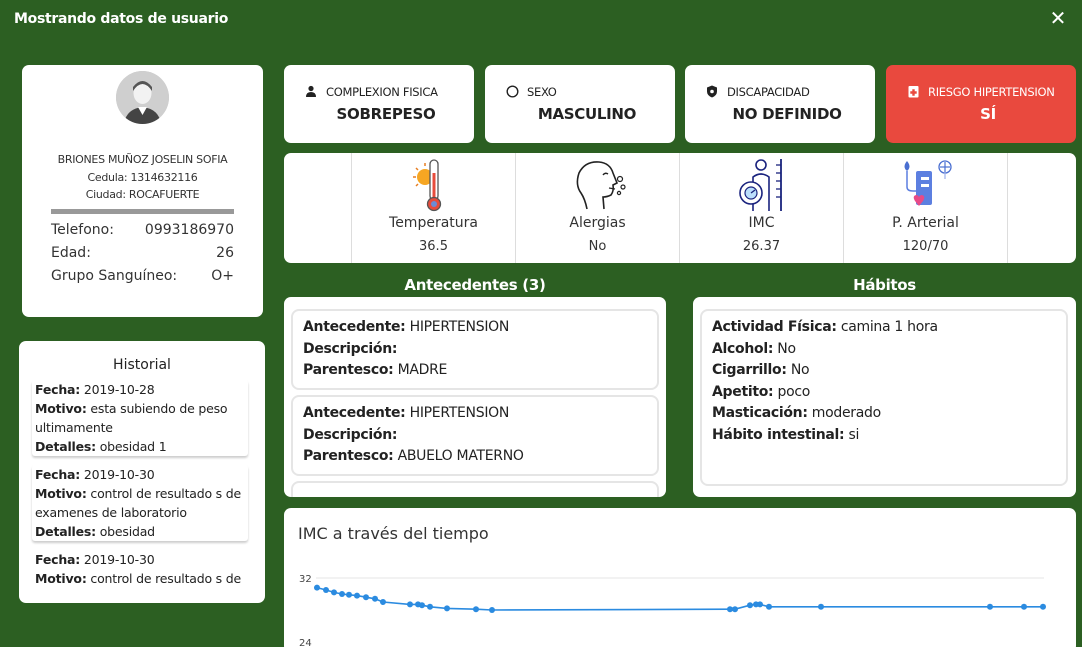 The width and height of the screenshot is (1082, 647). Describe the element at coordinates (794, 391) in the screenshot. I see `habito-value: poco` at that location.